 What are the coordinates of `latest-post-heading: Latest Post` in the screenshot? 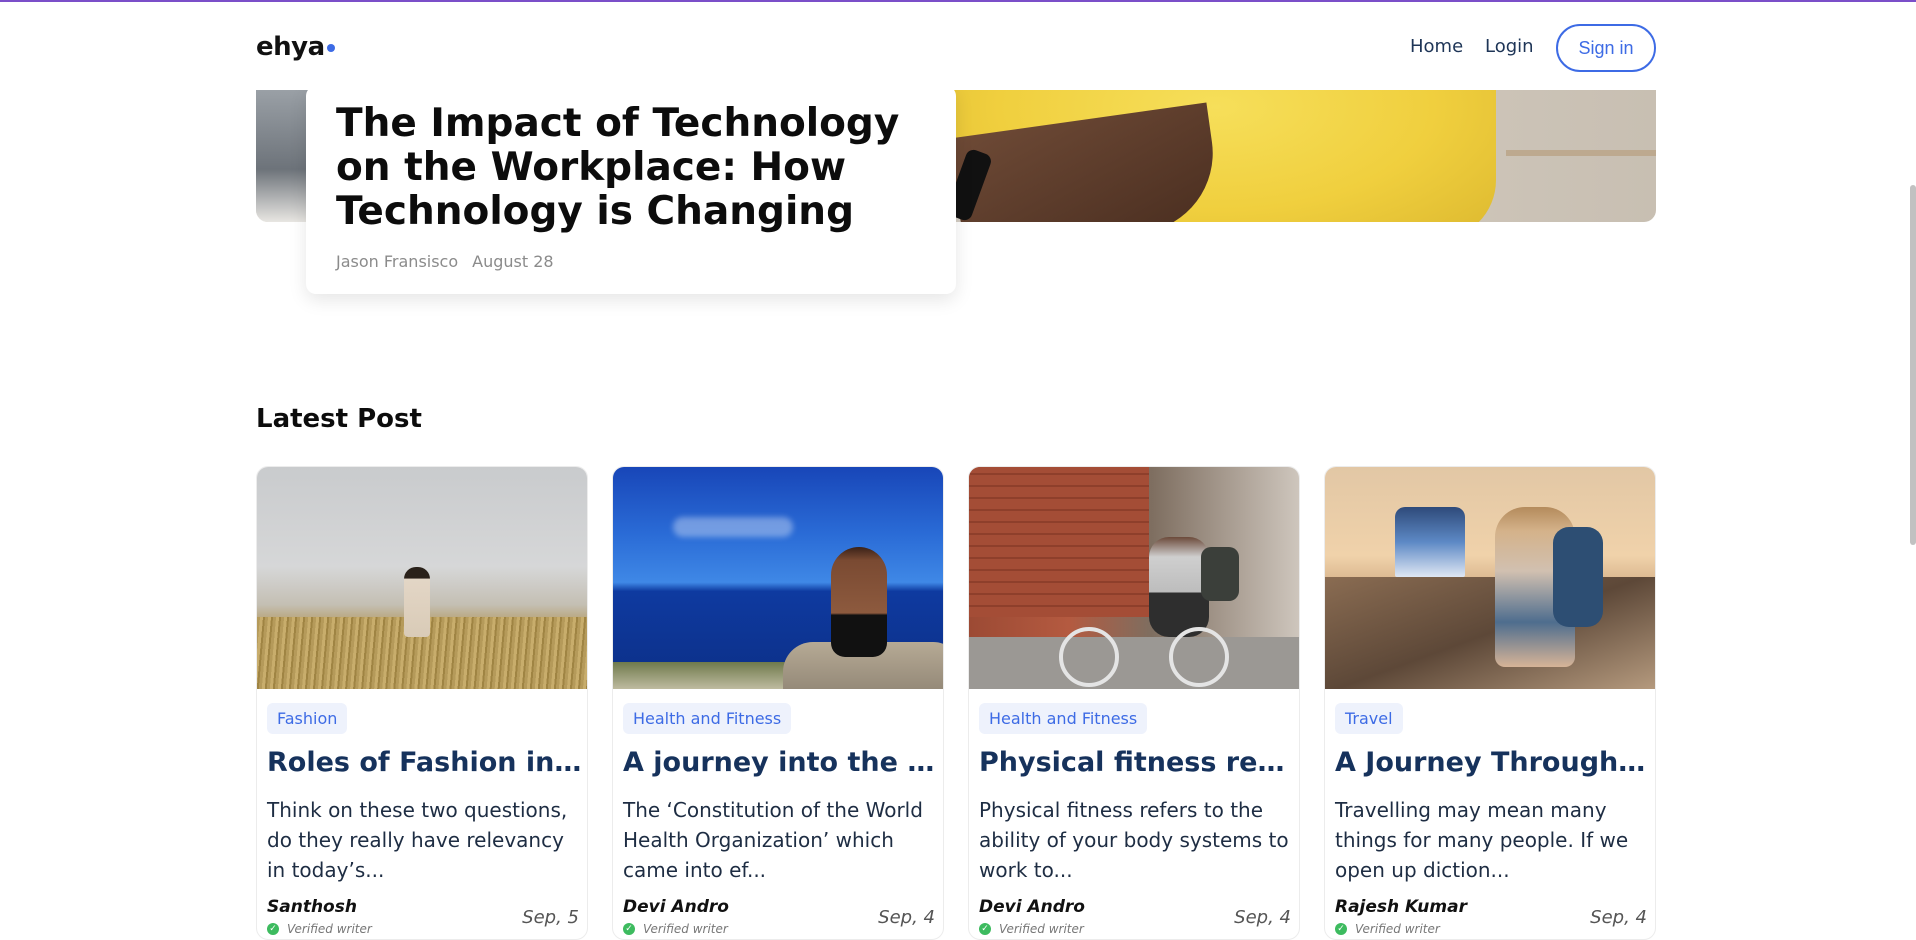 It's located at (339, 419).